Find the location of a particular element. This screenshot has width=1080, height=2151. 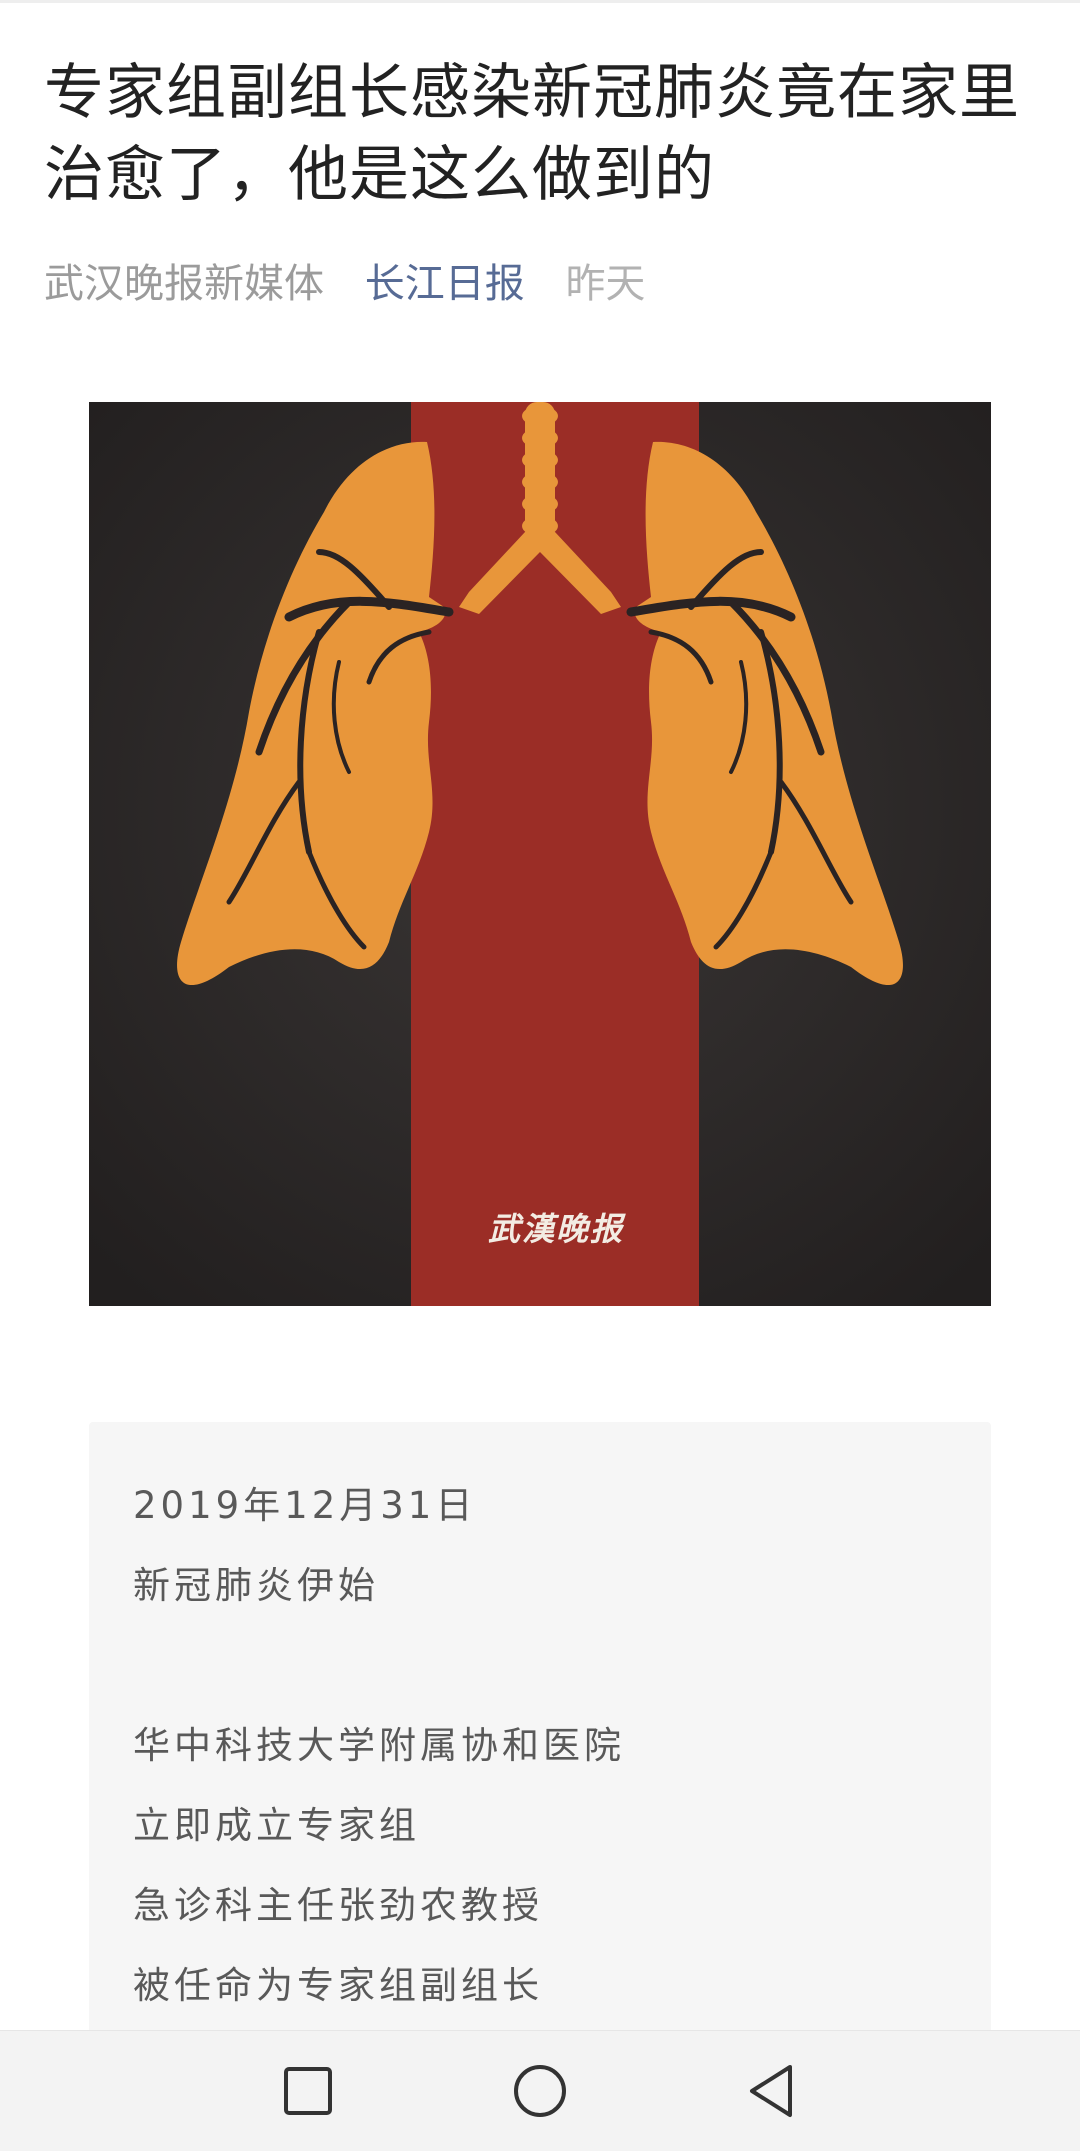

quote-line: 新冠肺炎伊始 is located at coordinates (256, 1585).